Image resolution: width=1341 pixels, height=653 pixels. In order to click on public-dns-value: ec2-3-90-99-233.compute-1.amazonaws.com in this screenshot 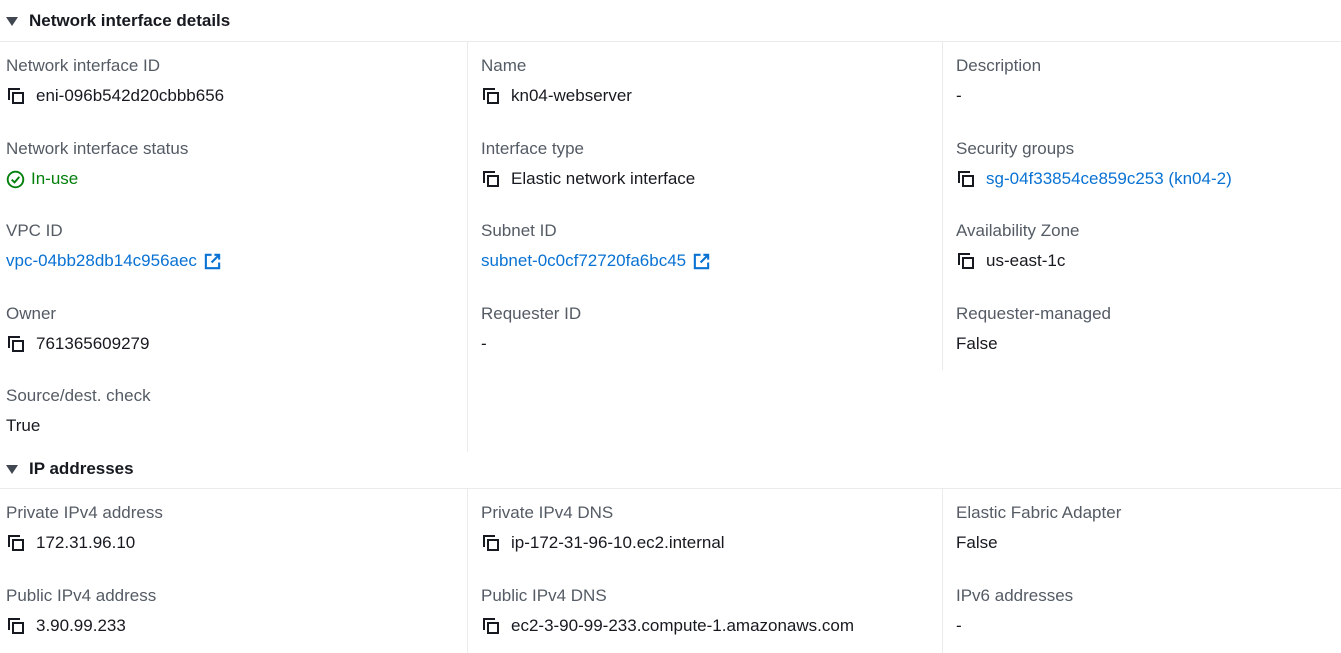, I will do `click(683, 625)`.